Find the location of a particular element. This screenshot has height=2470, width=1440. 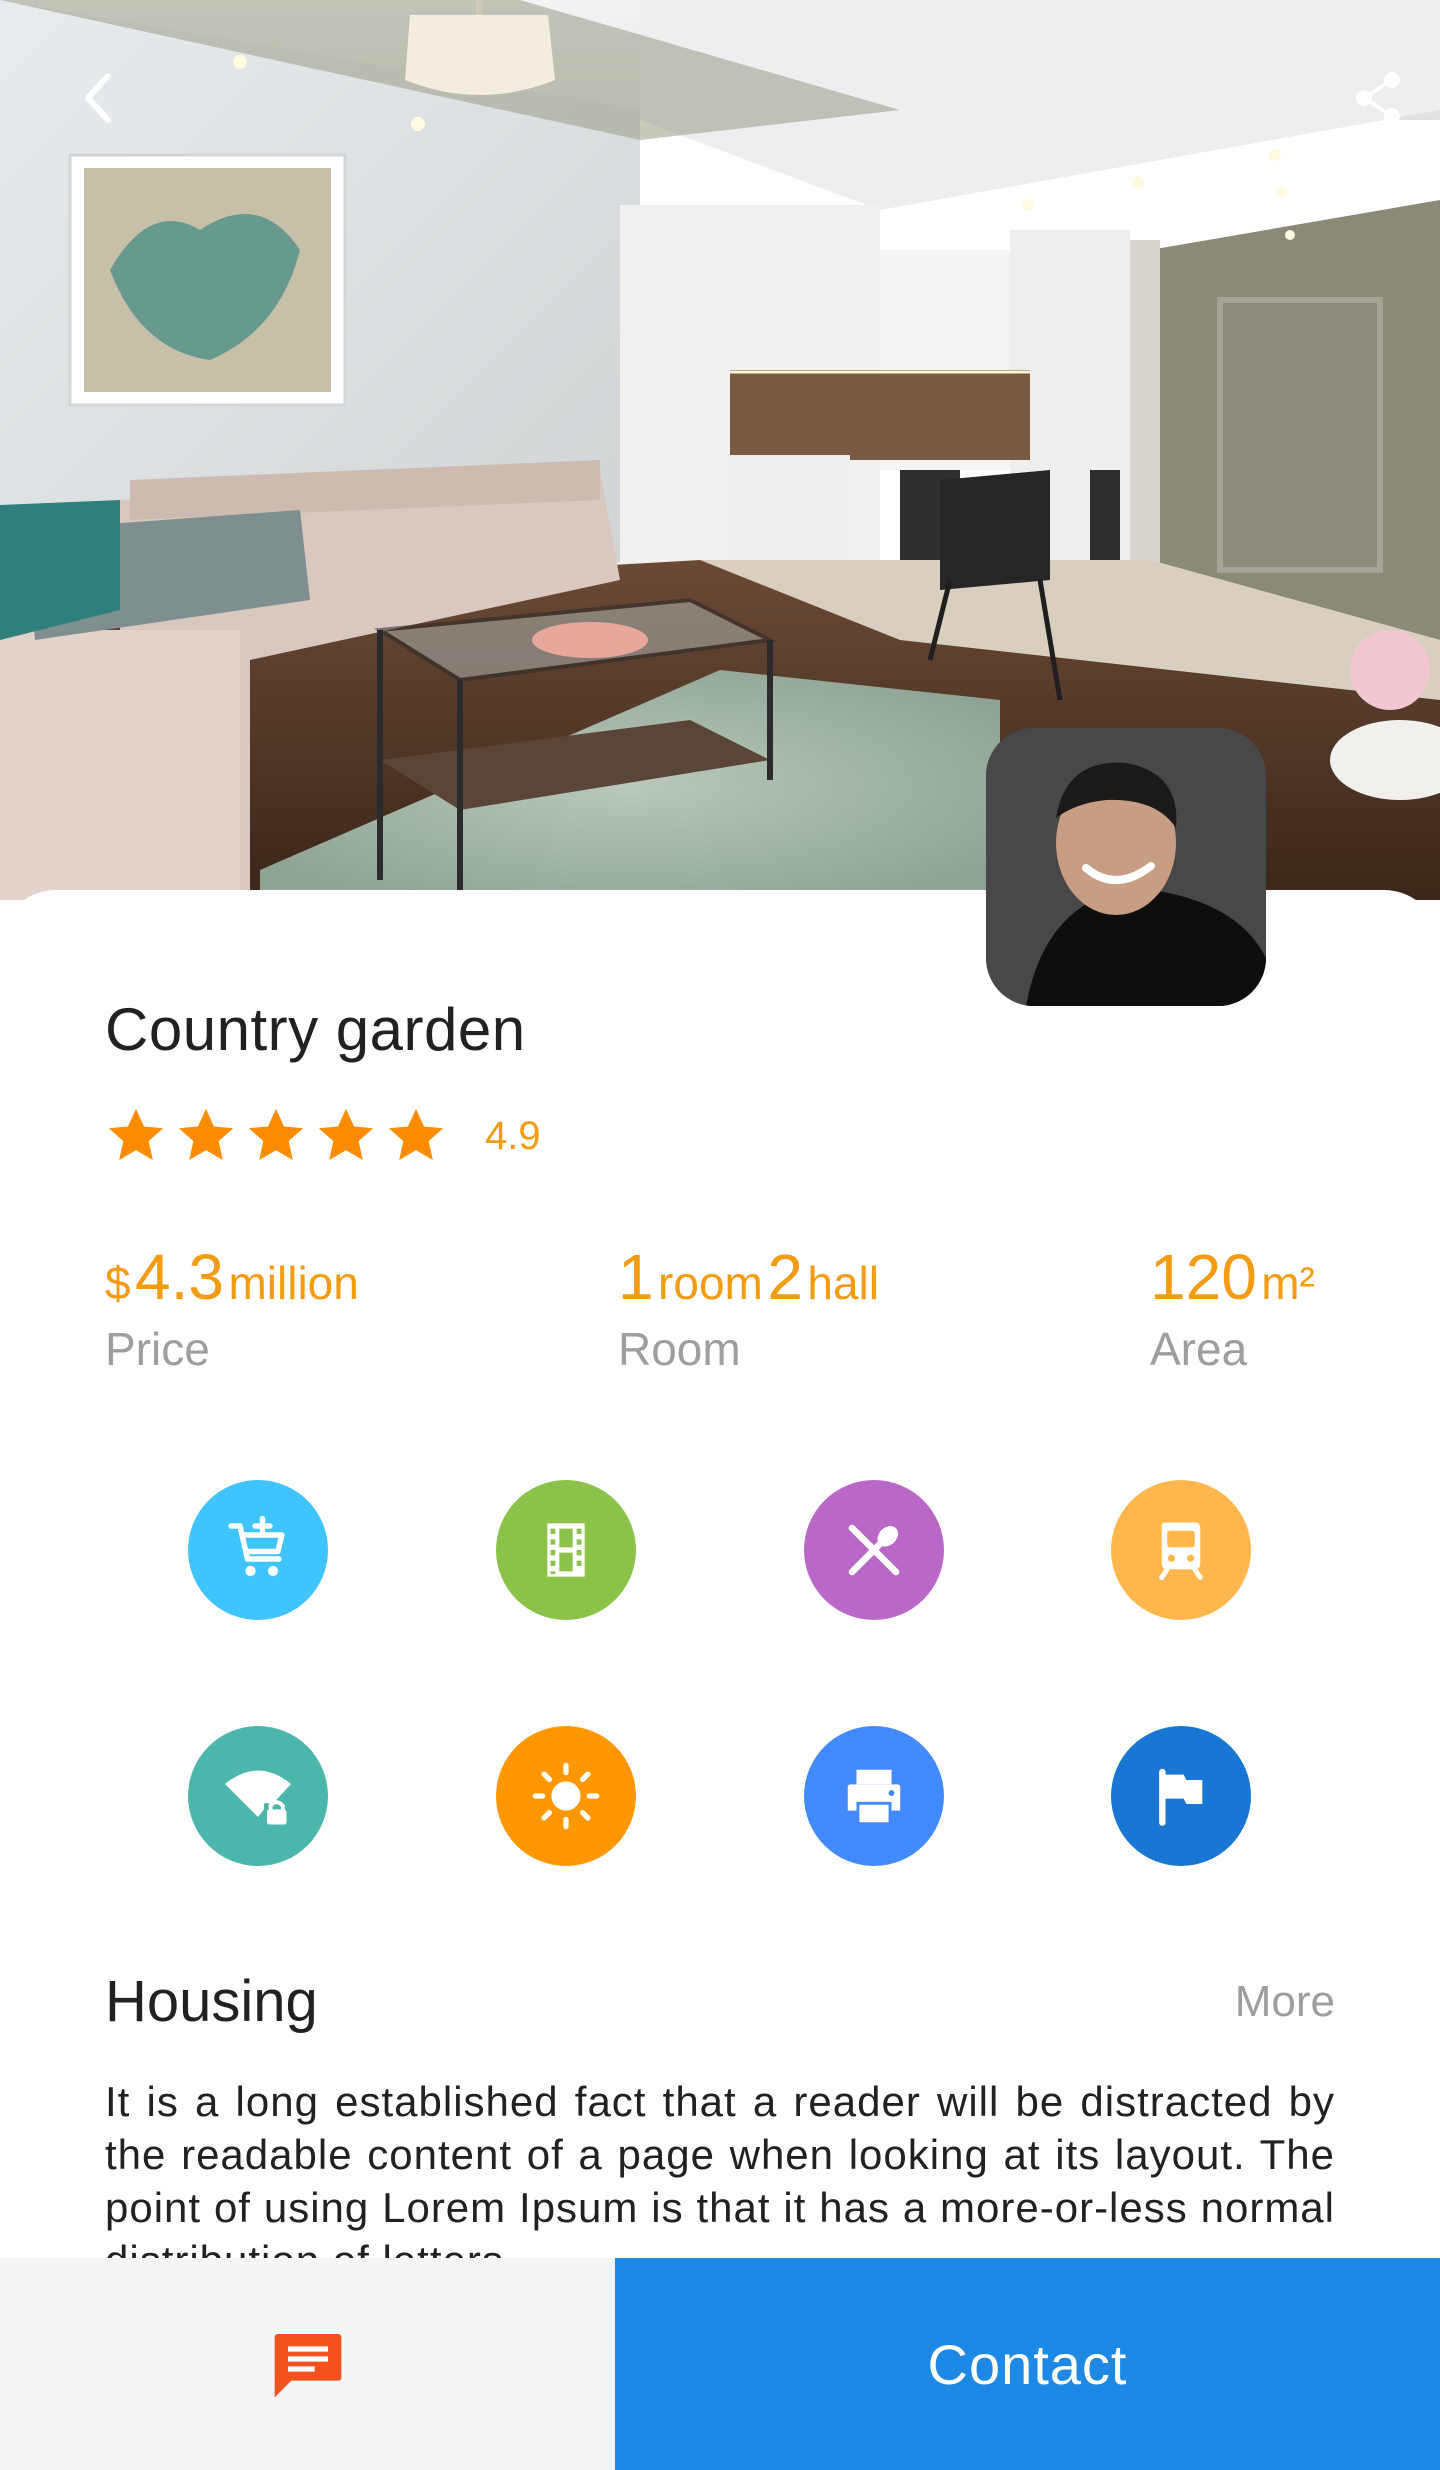

train-icon is located at coordinates (1181, 1551).